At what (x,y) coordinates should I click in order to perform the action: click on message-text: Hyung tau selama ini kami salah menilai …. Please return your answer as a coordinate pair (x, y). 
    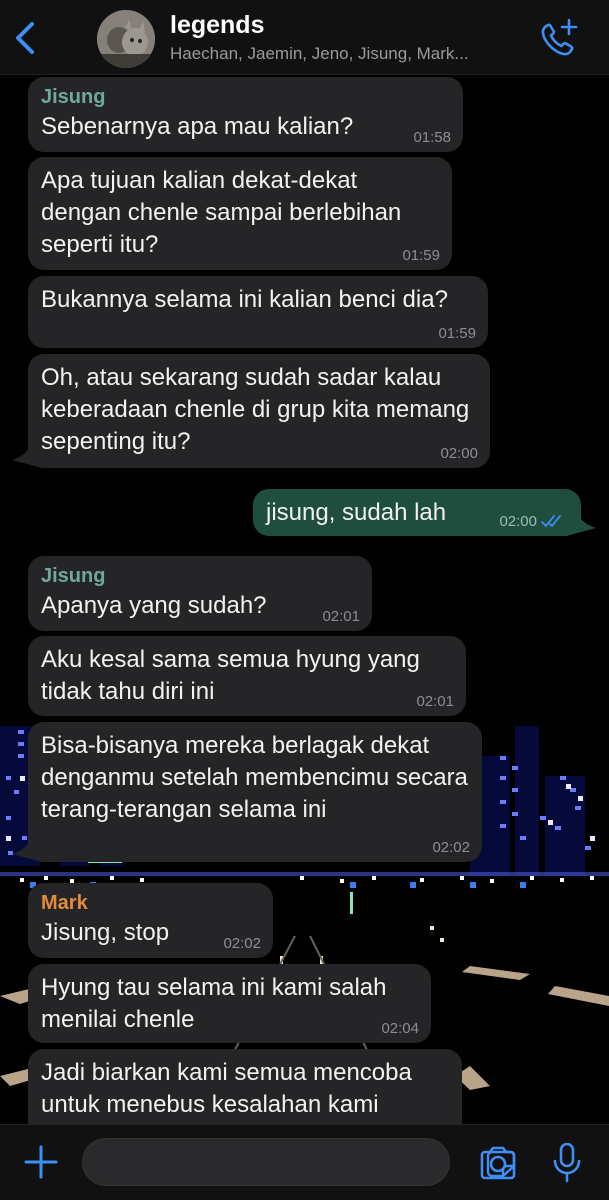
    Looking at the image, I should click on (214, 1003).